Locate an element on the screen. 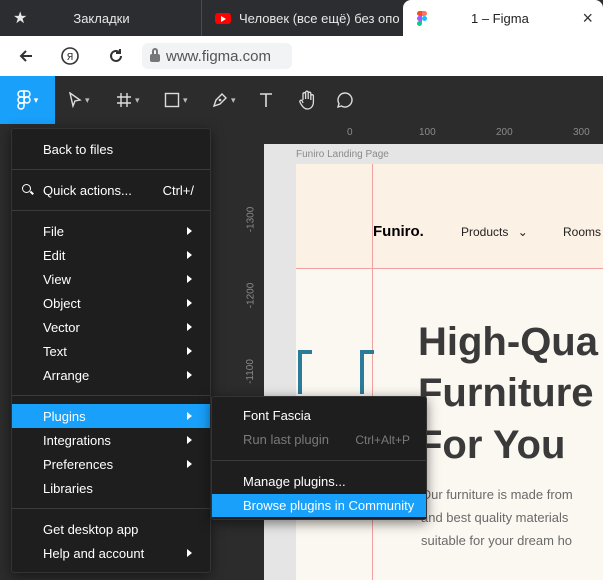  address-bar: Я www.figma.com is located at coordinates (301, 56).